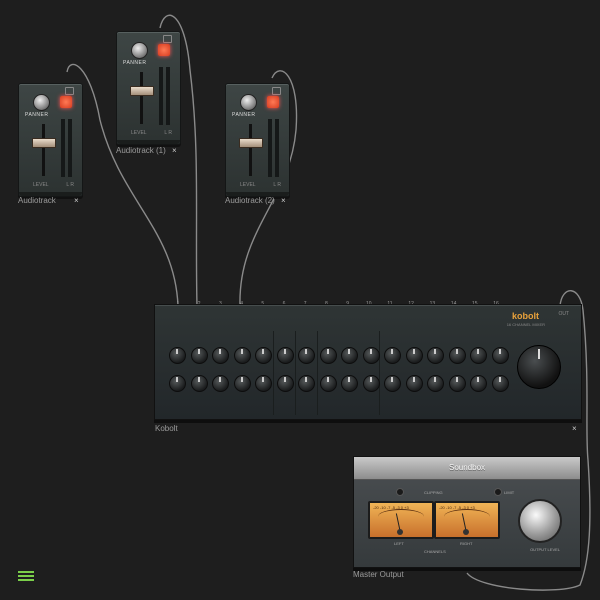 This screenshot has height=600, width=600. Describe the element at coordinates (435, 551) in the screenshot. I see `channels-label: CHANNELS` at that location.